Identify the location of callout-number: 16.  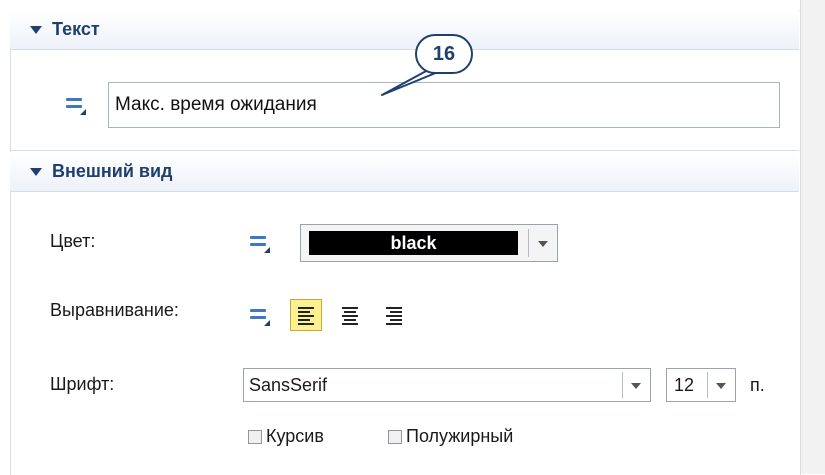
(444, 54).